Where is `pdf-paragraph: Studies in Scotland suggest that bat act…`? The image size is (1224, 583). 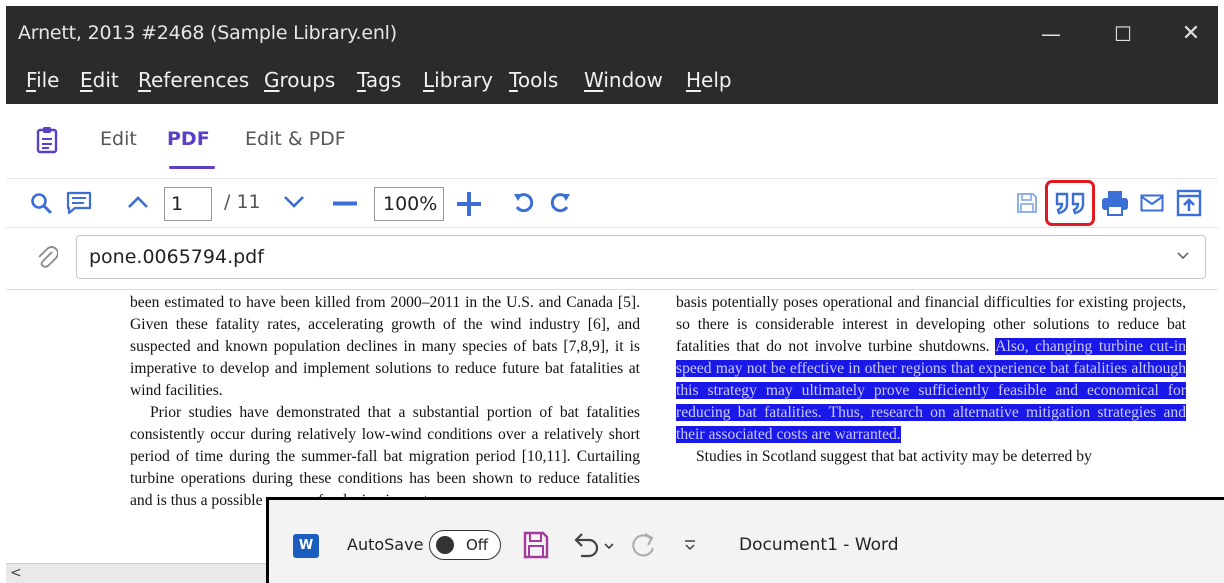 pdf-paragraph: Studies in Scotland suggest that bat act… is located at coordinates (894, 456).